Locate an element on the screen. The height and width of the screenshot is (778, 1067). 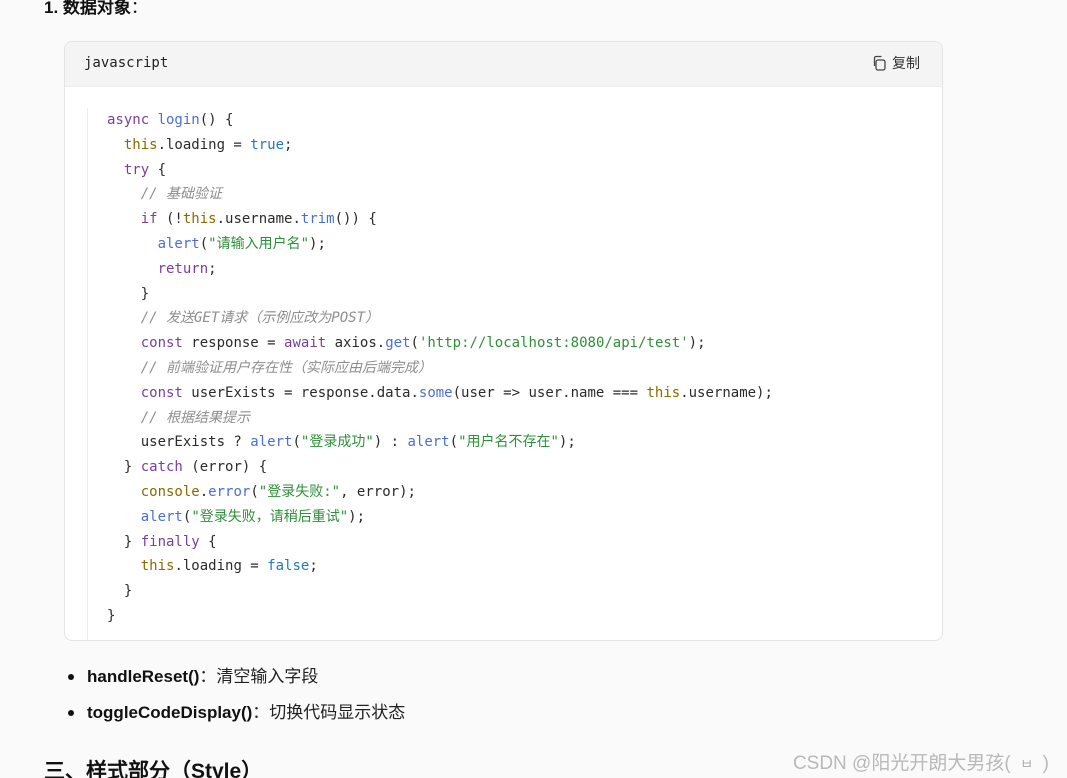
code-token: get is located at coordinates (398, 343).